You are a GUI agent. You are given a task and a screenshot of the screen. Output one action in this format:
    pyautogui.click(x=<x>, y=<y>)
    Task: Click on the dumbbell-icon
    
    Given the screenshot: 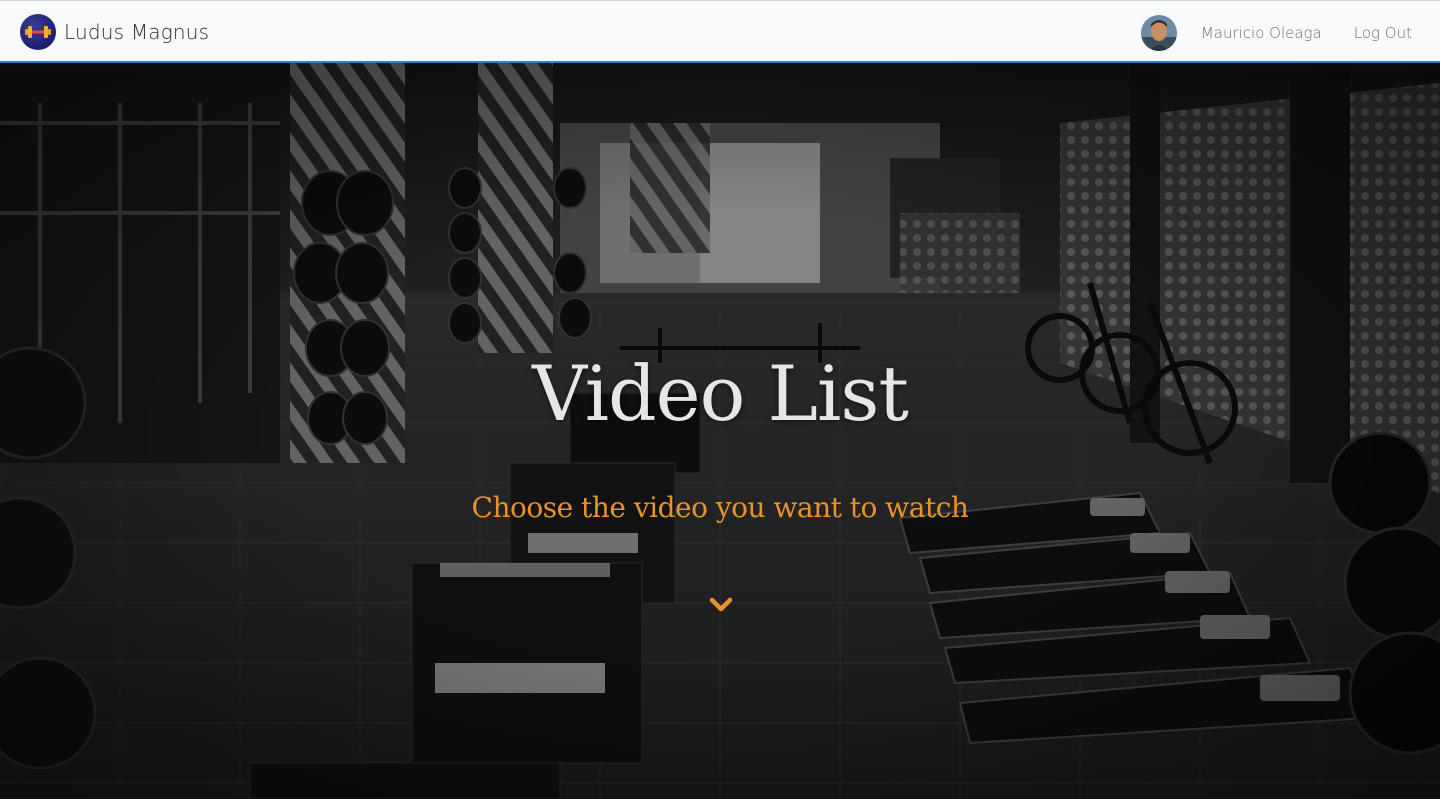 What is the action you would take?
    pyautogui.click(x=38, y=32)
    